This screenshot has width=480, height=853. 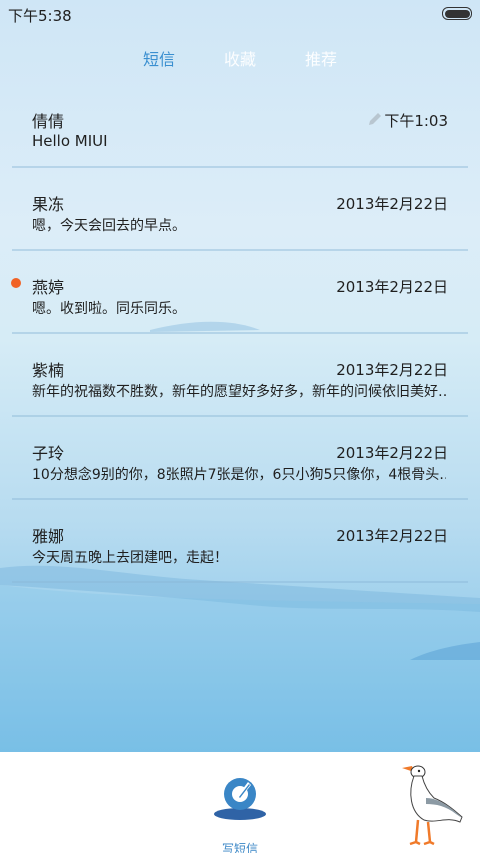 I want to click on conversation-row: 倩倩 下午1:03 Hello MIUI, so click(x=240, y=126).